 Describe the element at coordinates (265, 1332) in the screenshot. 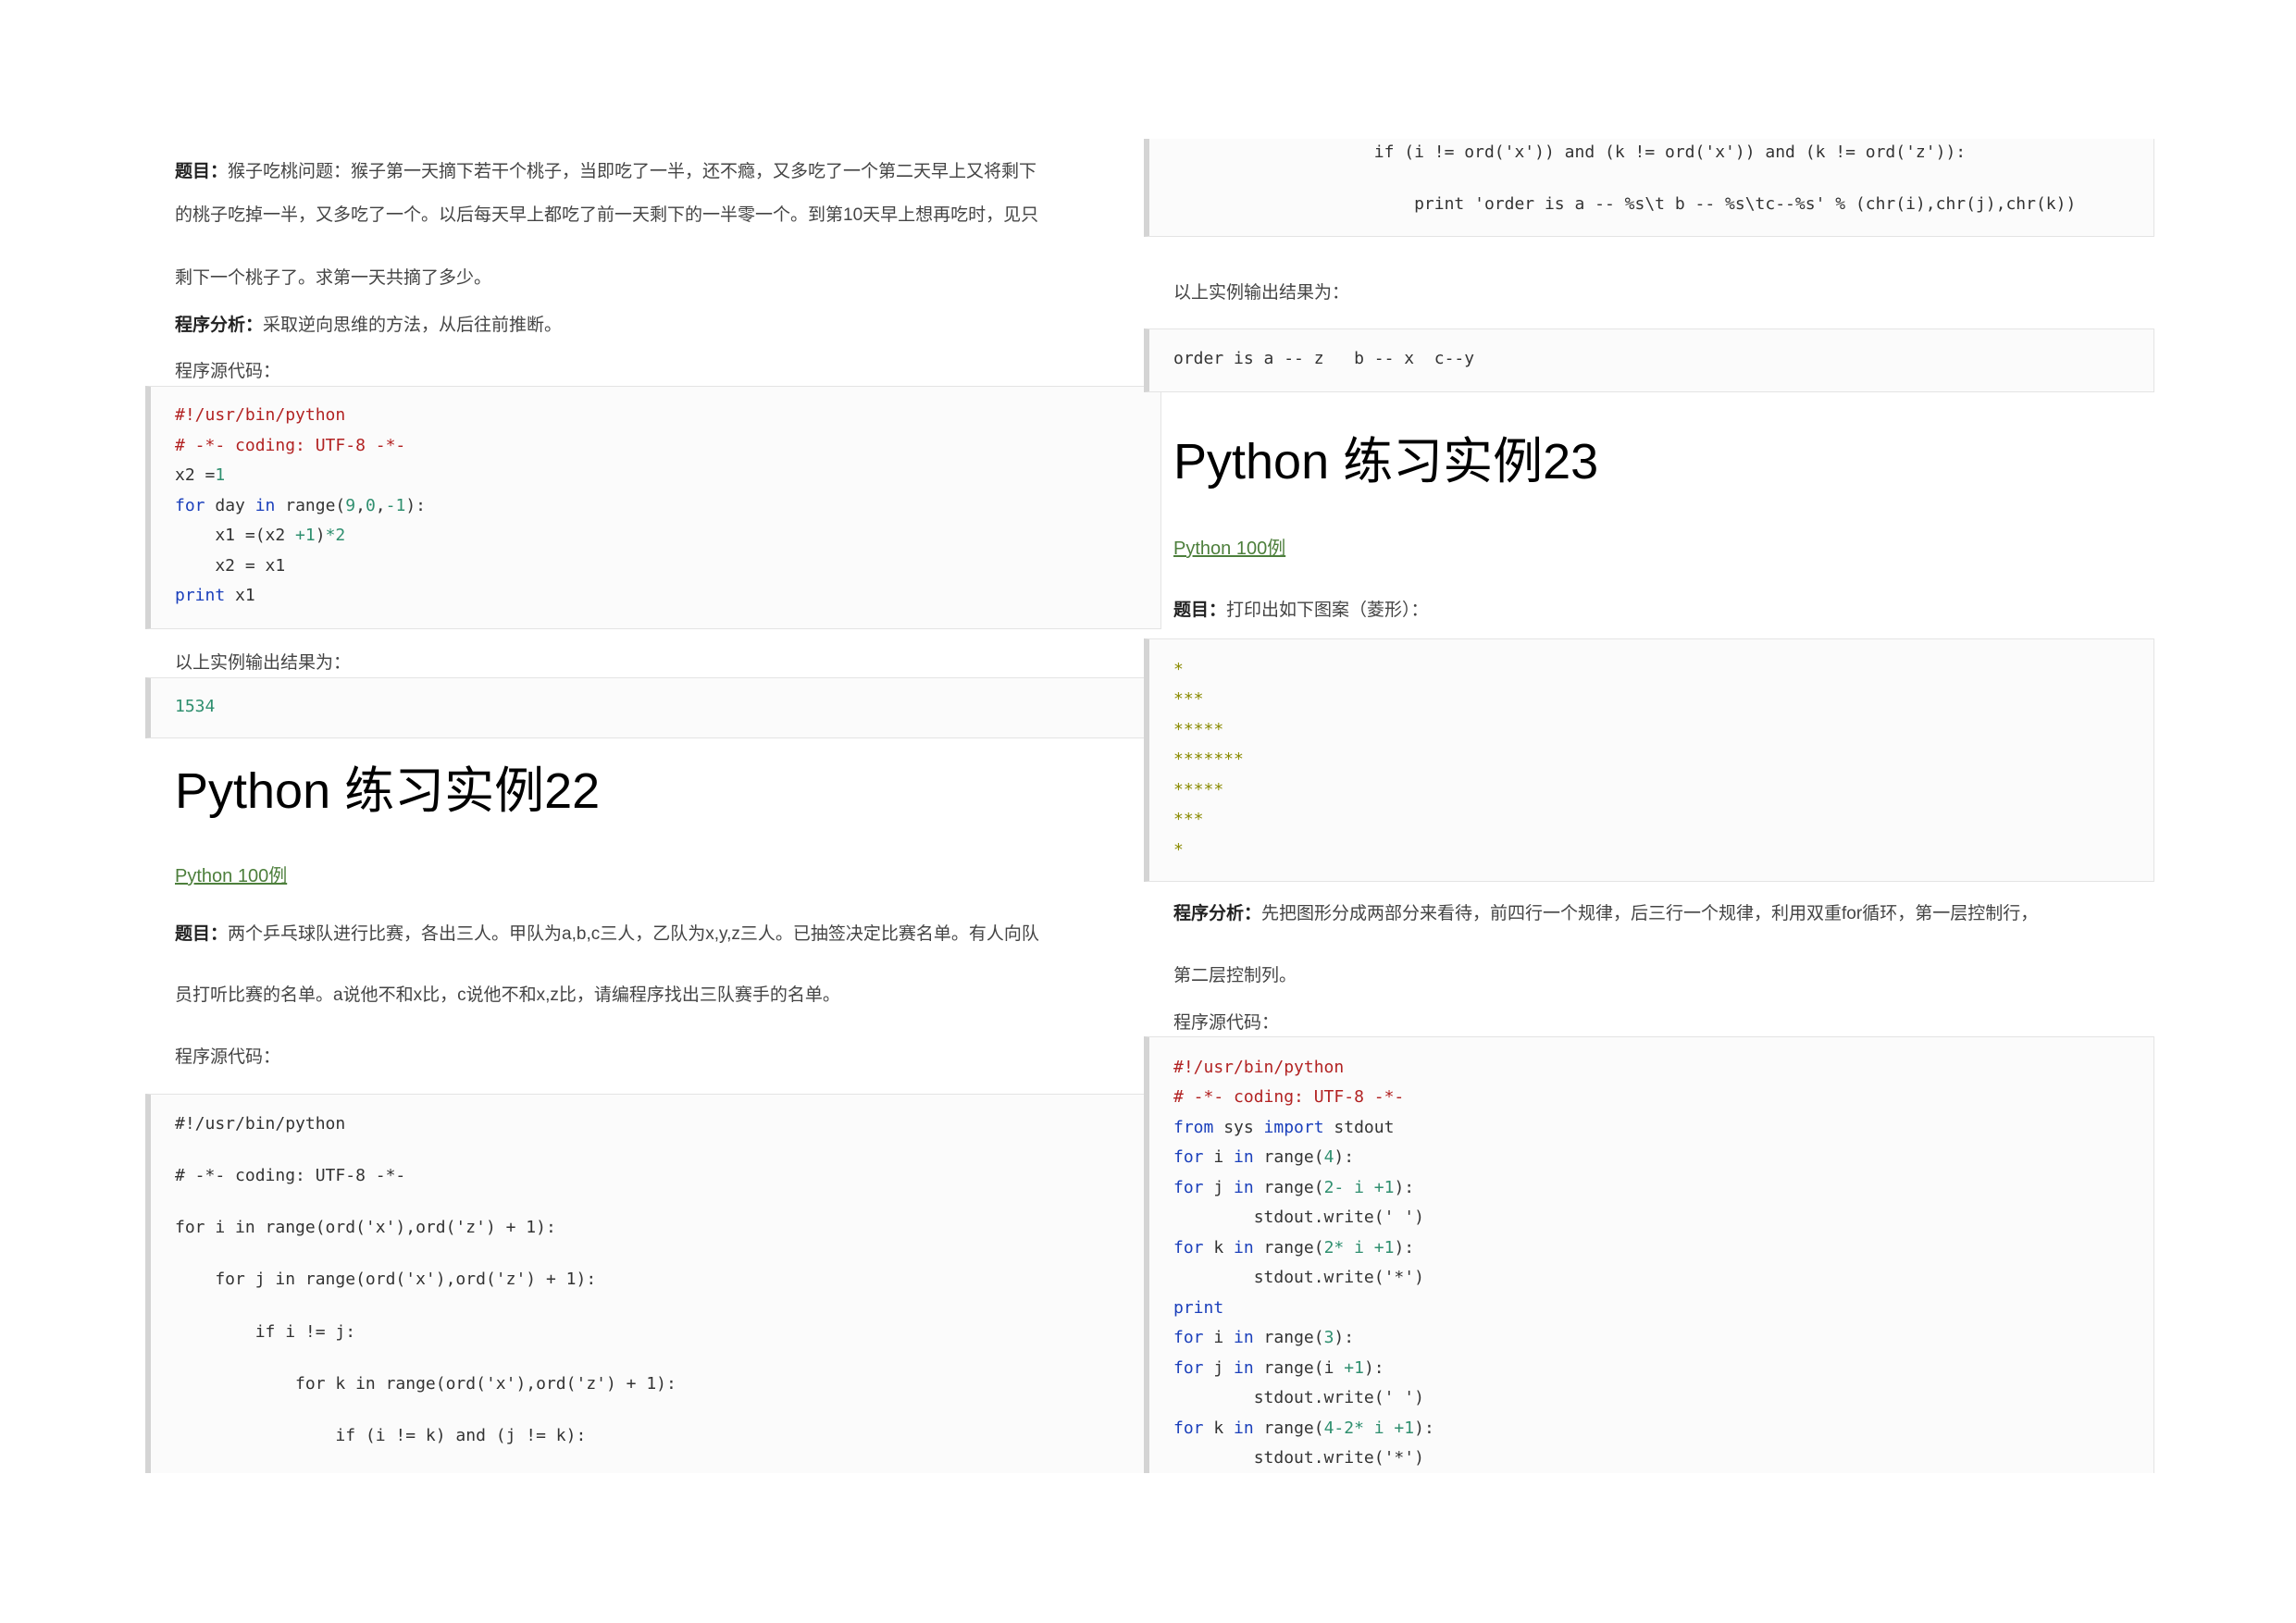

I see `code-line: if i != j:` at that location.